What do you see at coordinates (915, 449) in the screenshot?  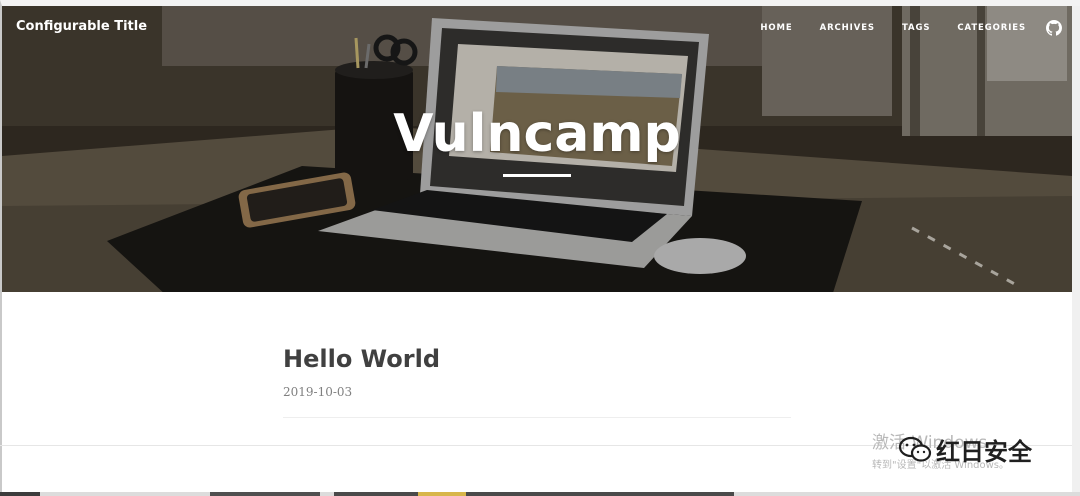 I see `wechat-icon` at bounding box center [915, 449].